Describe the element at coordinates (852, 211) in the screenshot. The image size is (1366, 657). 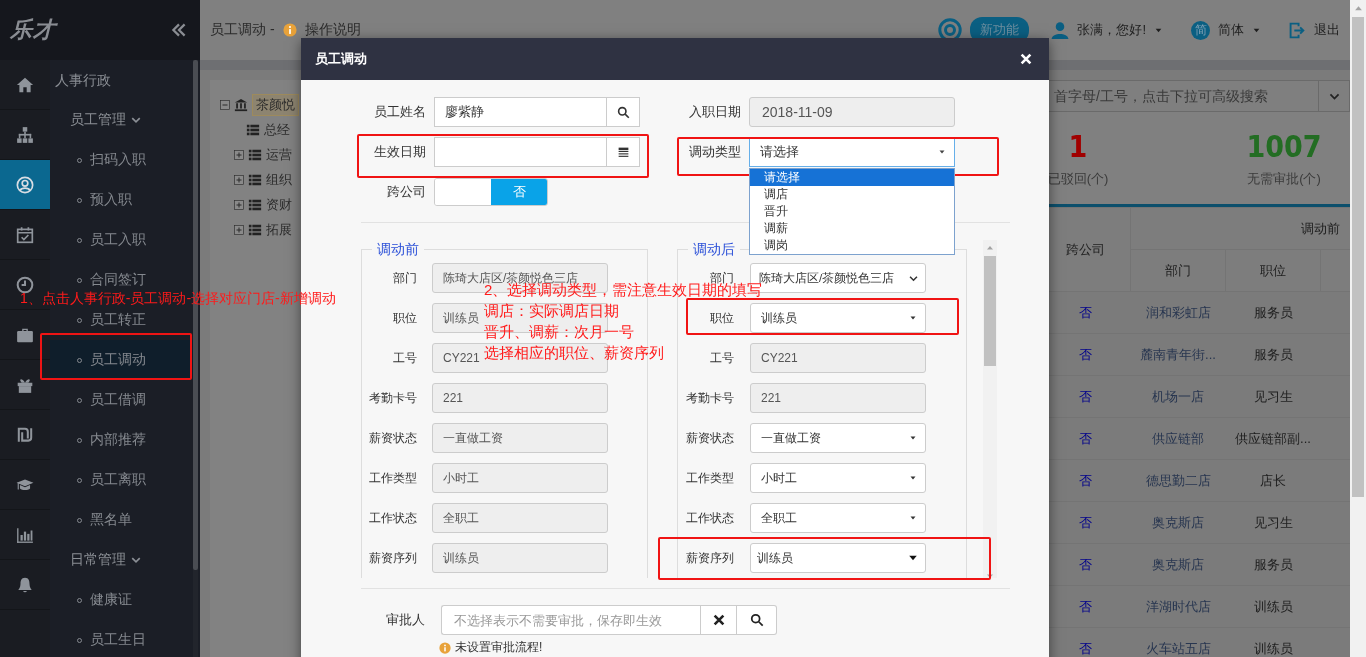
I see `dropdown-option: 晋升` at that location.